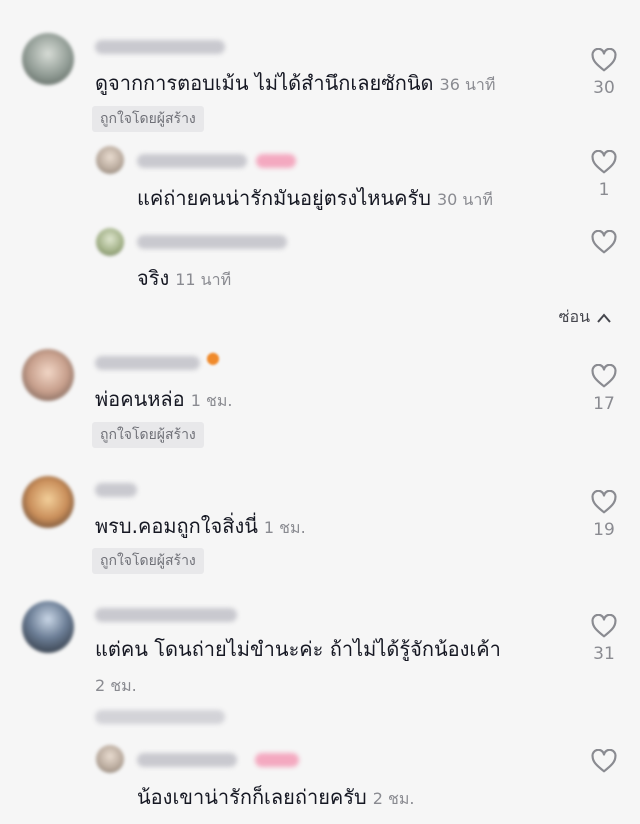 This screenshot has height=824, width=640. What do you see at coordinates (574, 316) in the screenshot?
I see `hide-replies-label: ซ่อน` at bounding box center [574, 316].